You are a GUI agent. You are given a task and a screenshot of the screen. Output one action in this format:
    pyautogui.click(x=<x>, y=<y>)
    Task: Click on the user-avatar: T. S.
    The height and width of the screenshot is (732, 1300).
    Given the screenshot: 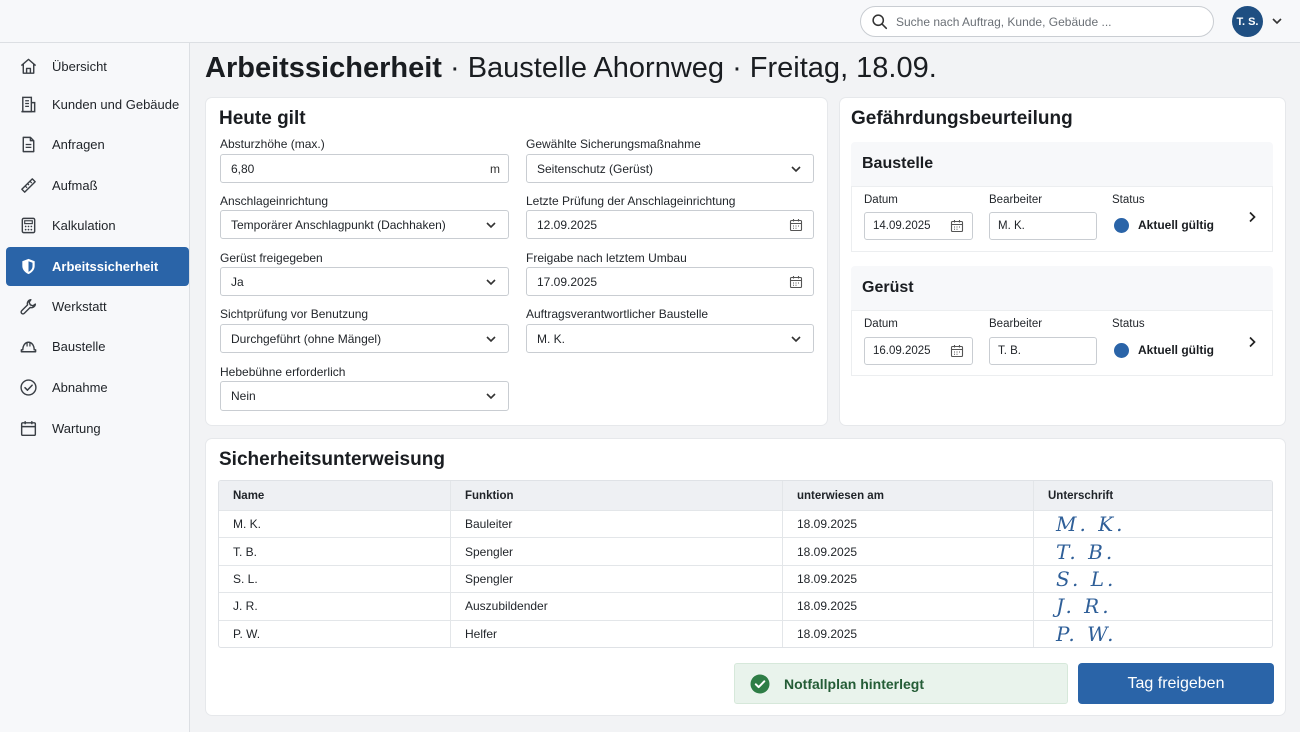 What is the action you would take?
    pyautogui.click(x=1247, y=21)
    